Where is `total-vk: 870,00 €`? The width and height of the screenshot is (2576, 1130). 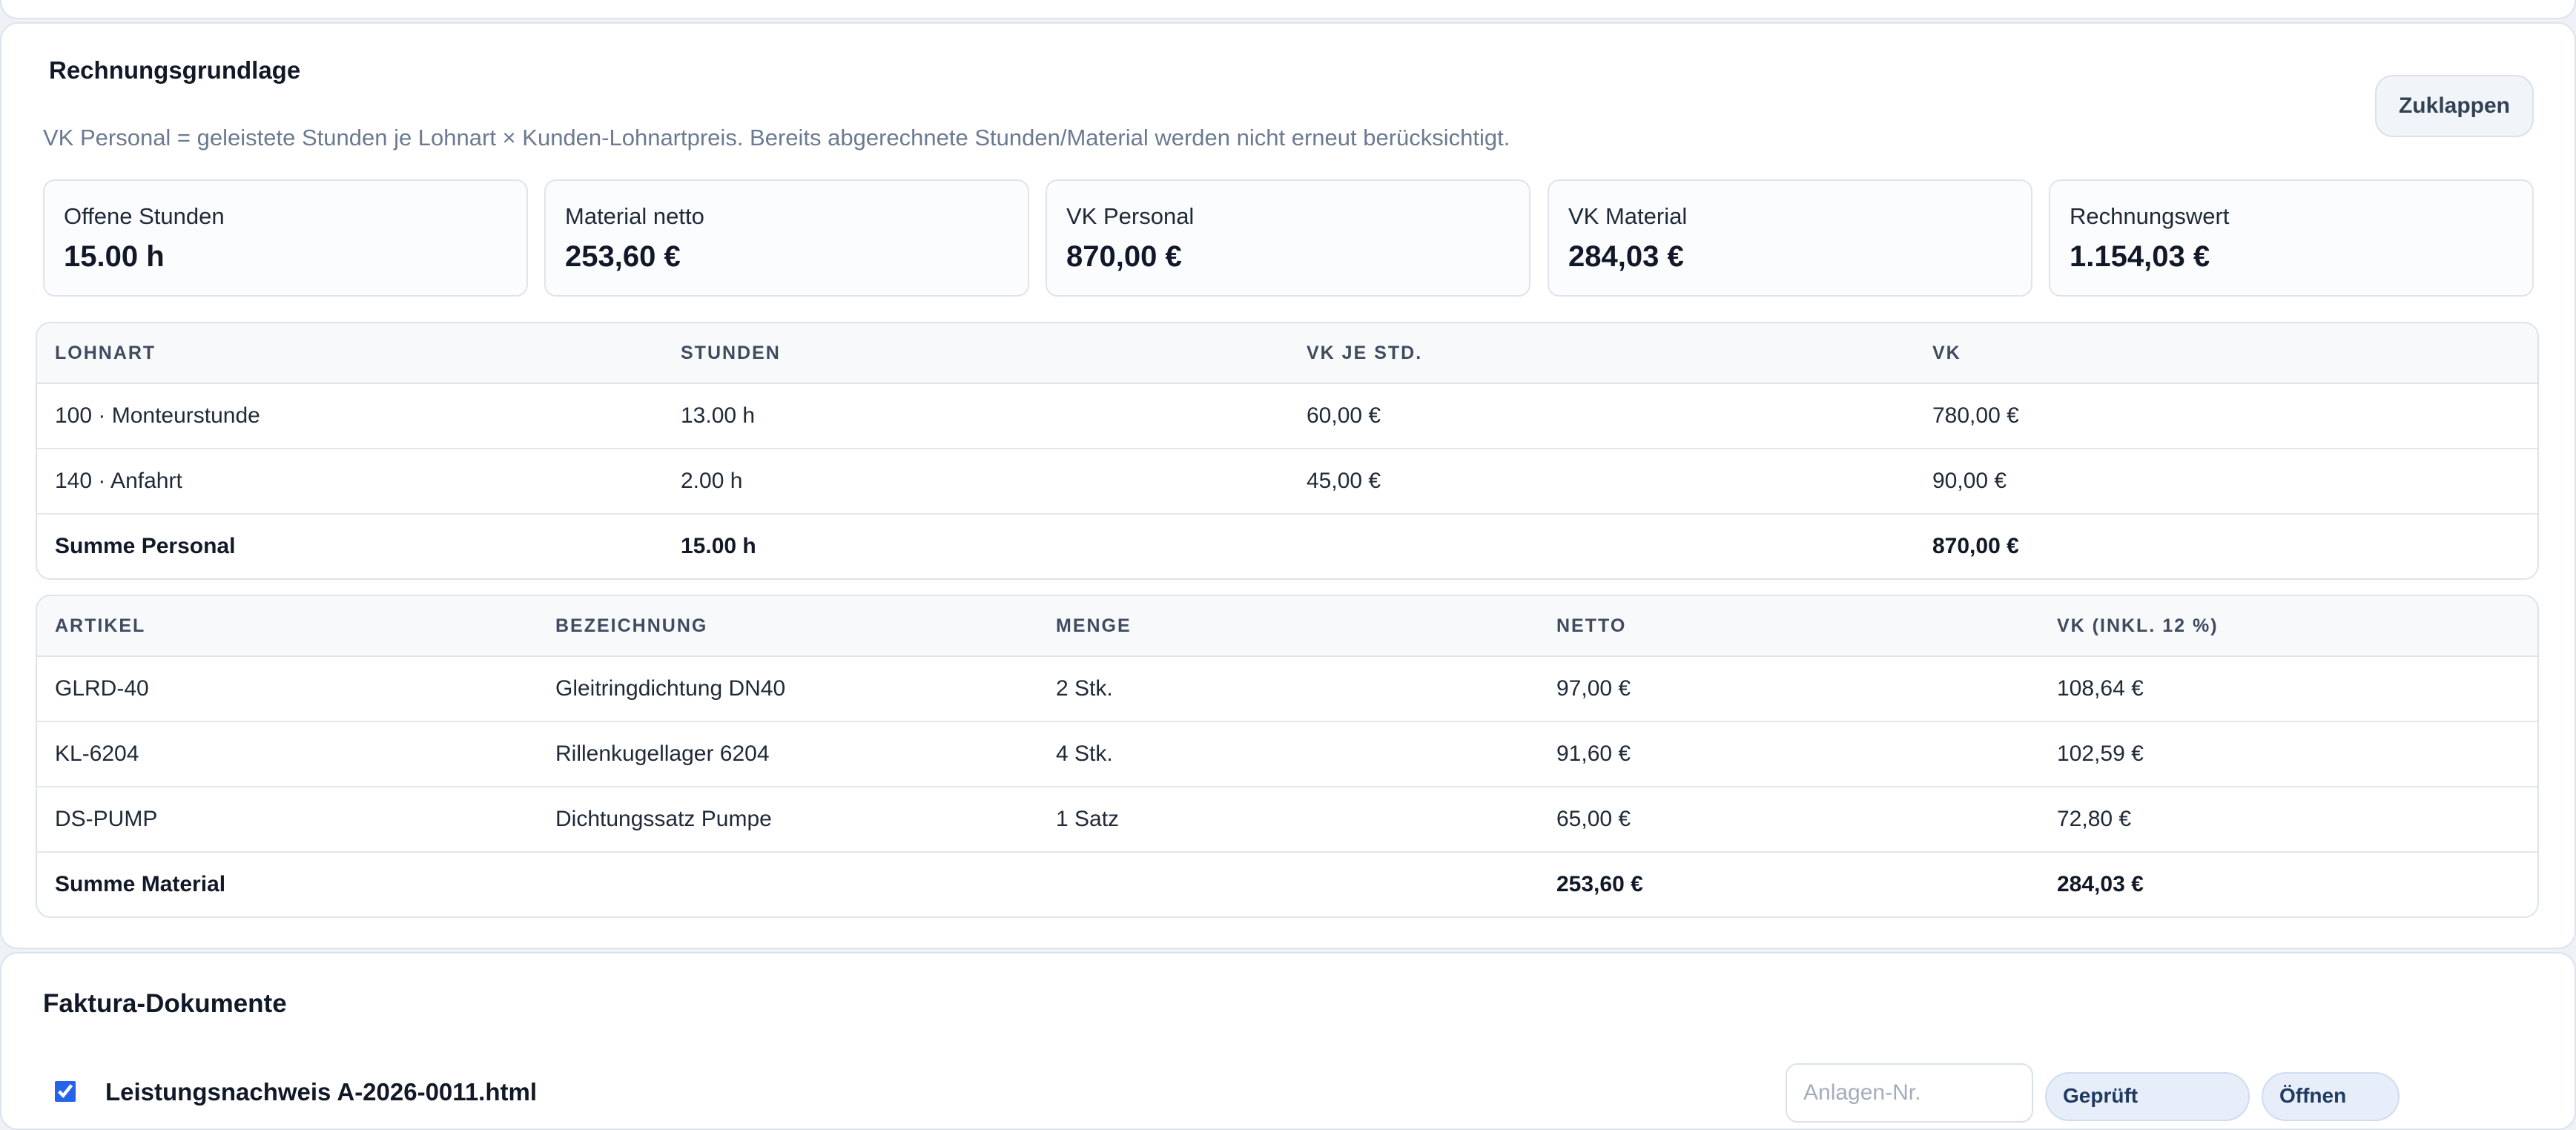
total-vk: 870,00 € is located at coordinates (1975, 546).